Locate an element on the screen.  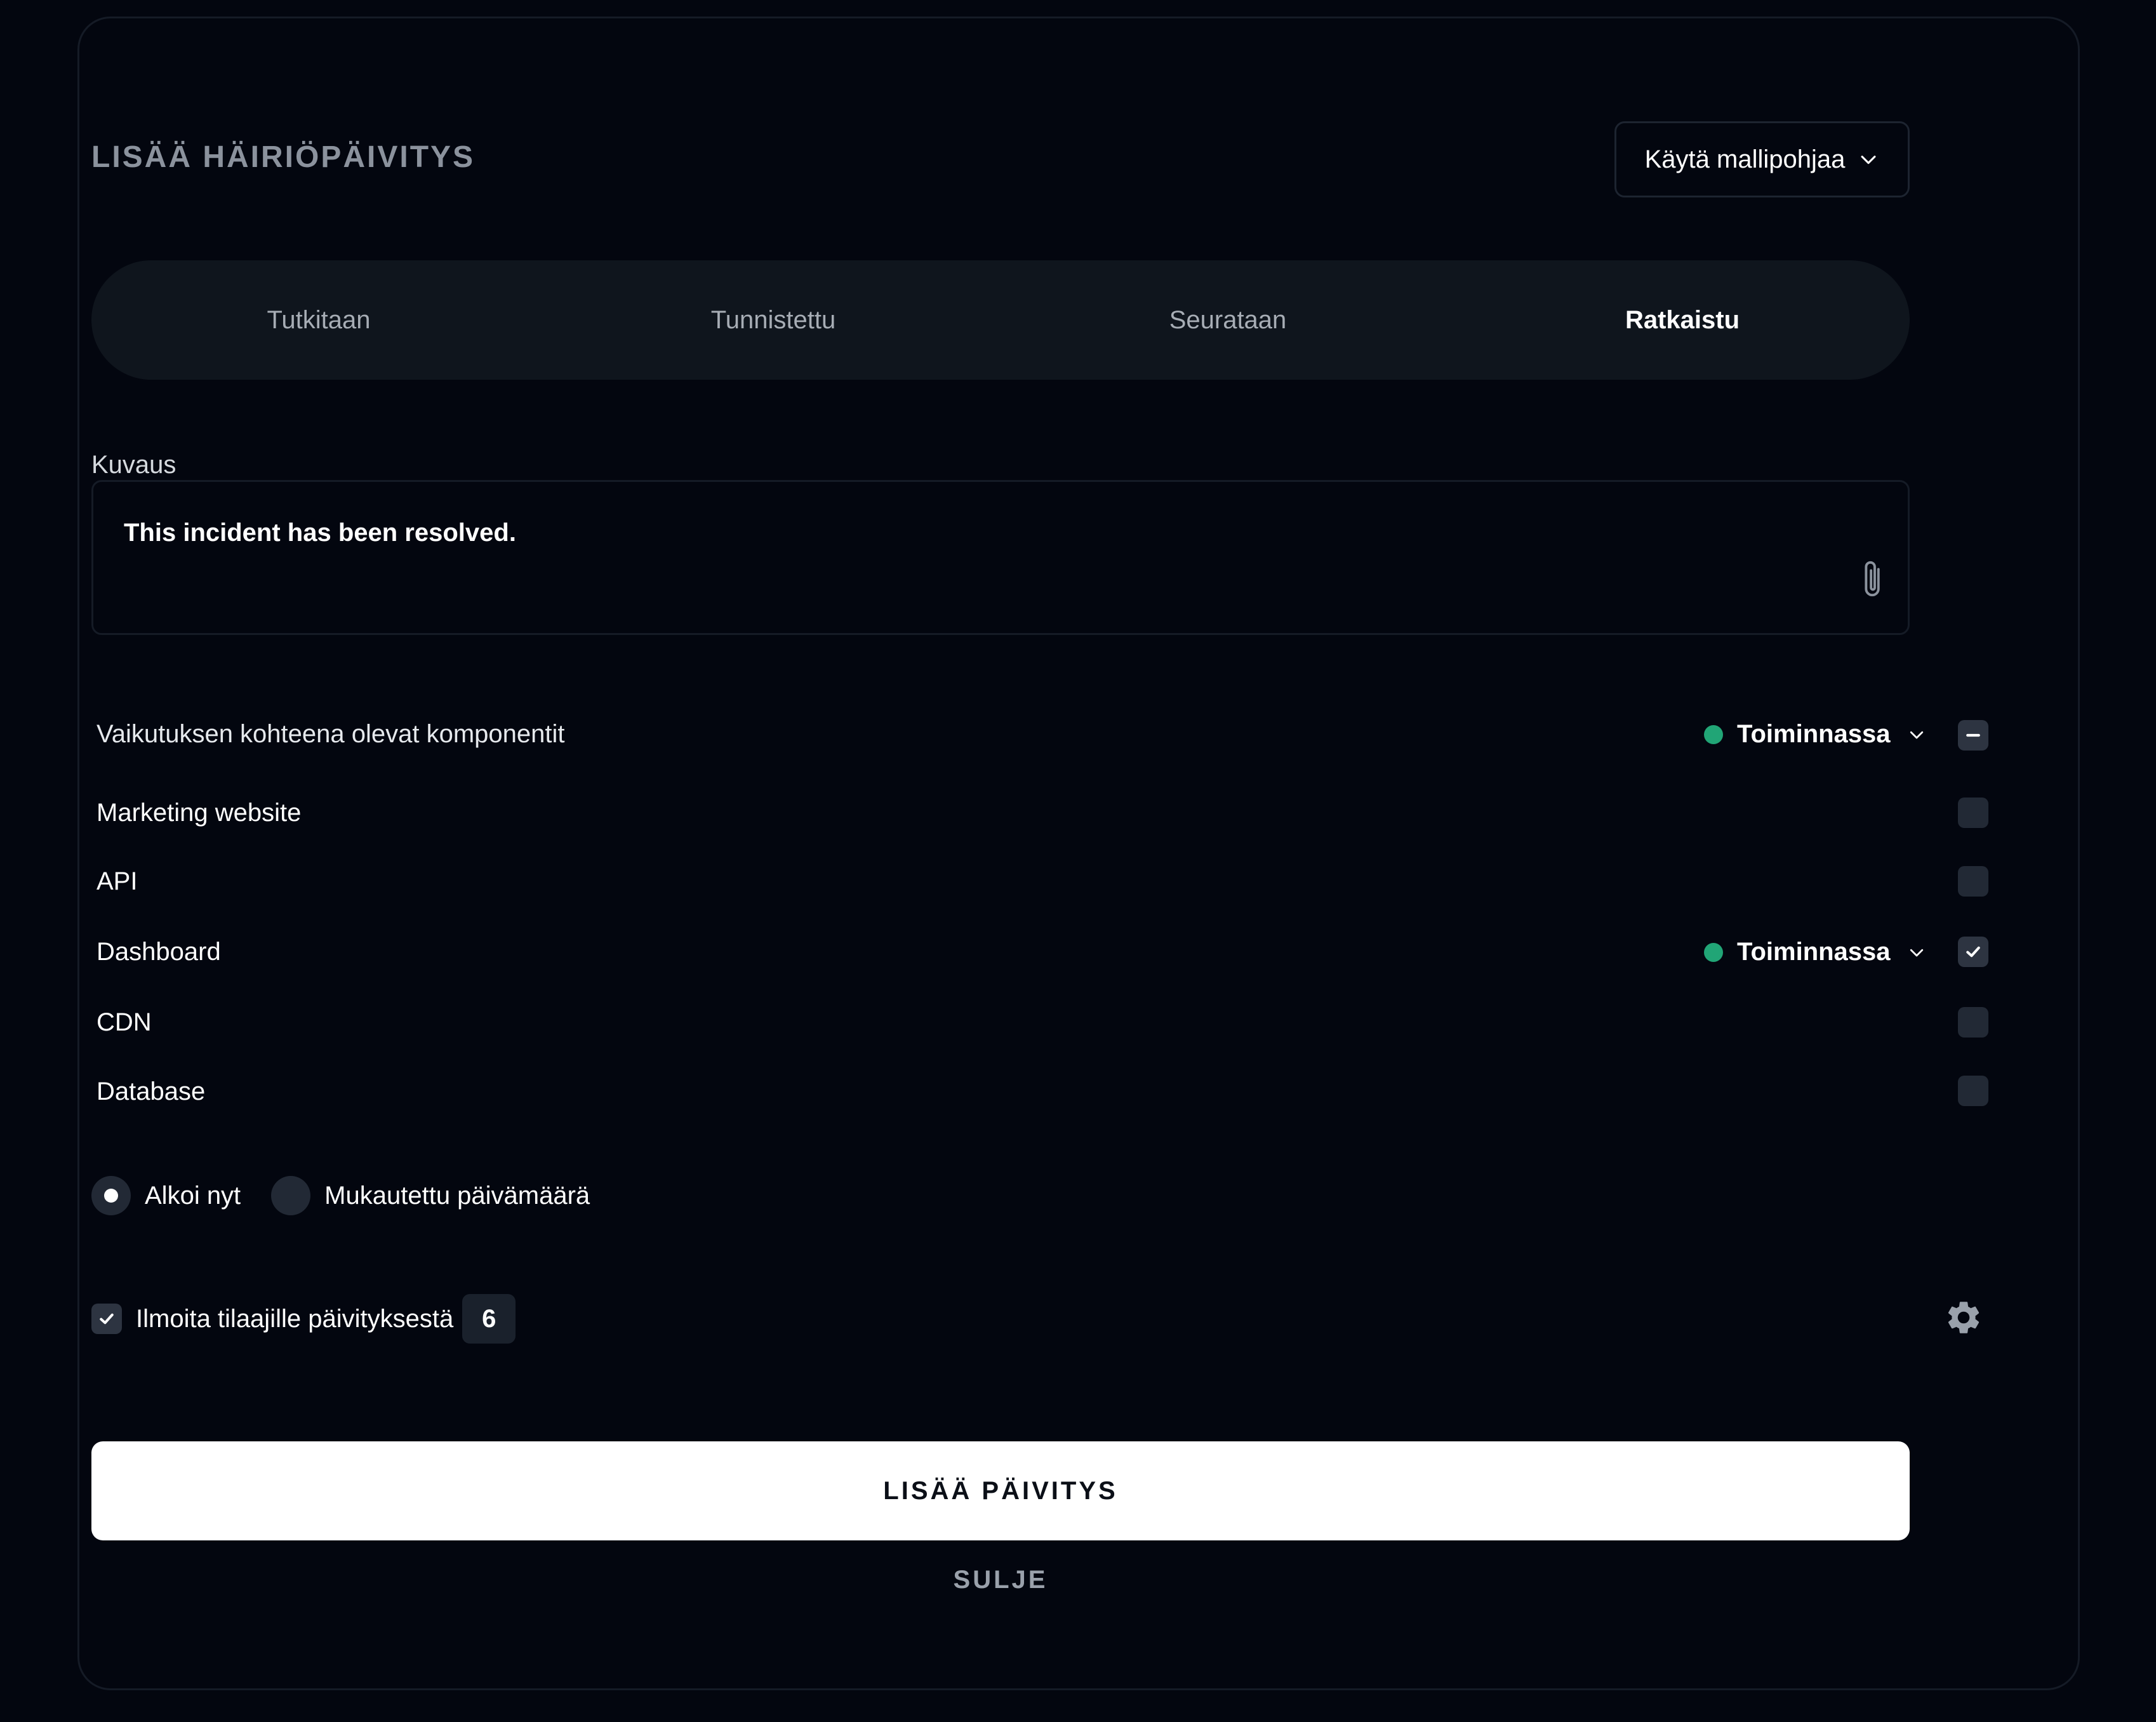
start-time-radio-group: Alkoi nyt Mukautettu päivämäärä is located at coordinates (355, 1195).